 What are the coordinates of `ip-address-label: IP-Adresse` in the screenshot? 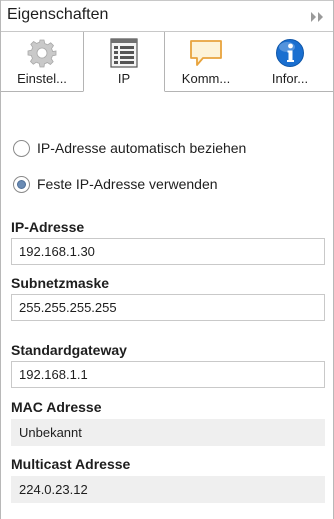 It's located at (48, 227).